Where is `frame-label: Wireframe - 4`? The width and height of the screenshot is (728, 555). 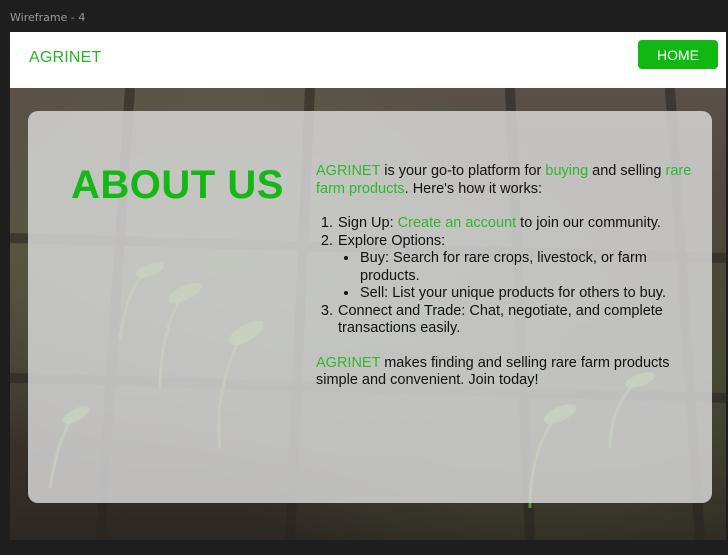 frame-label: Wireframe - 4 is located at coordinates (48, 17).